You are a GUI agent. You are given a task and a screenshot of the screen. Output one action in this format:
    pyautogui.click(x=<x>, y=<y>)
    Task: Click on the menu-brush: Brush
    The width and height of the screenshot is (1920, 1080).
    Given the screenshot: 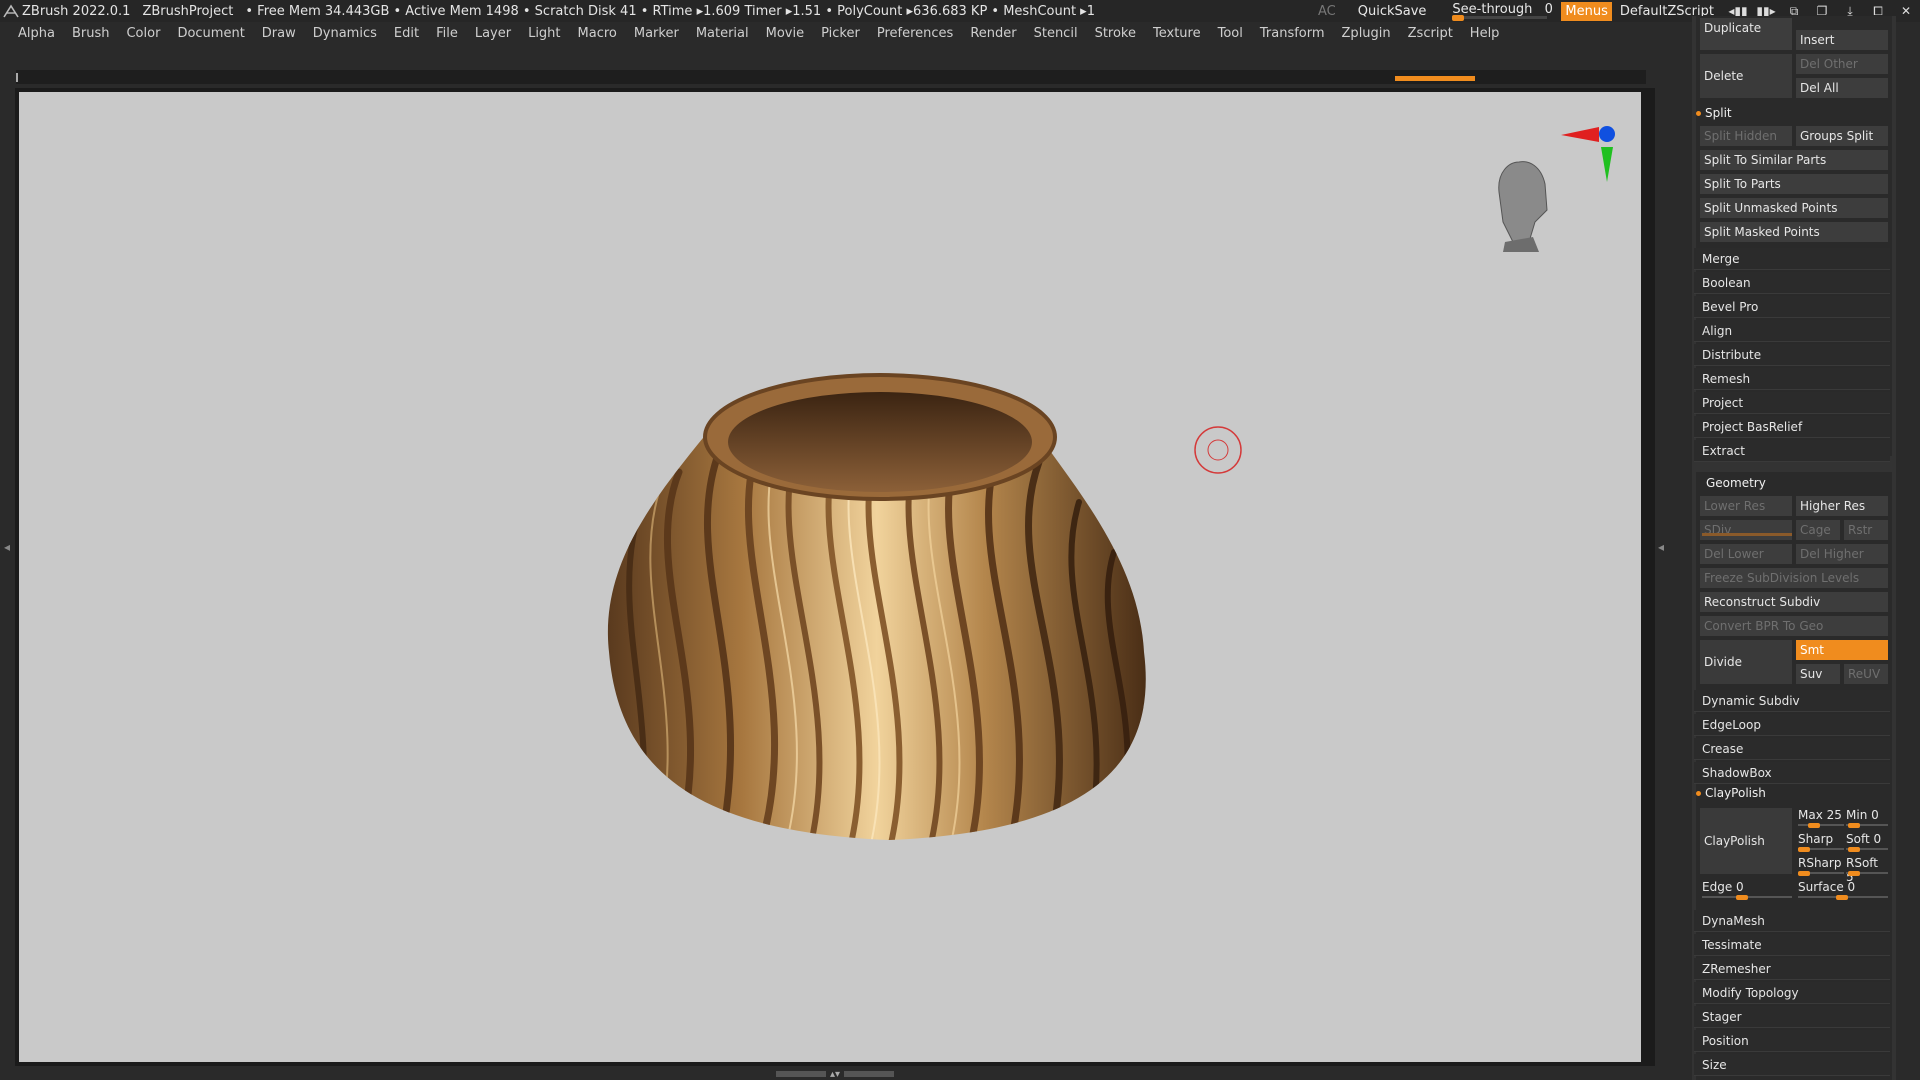 What is the action you would take?
    pyautogui.click(x=91, y=36)
    